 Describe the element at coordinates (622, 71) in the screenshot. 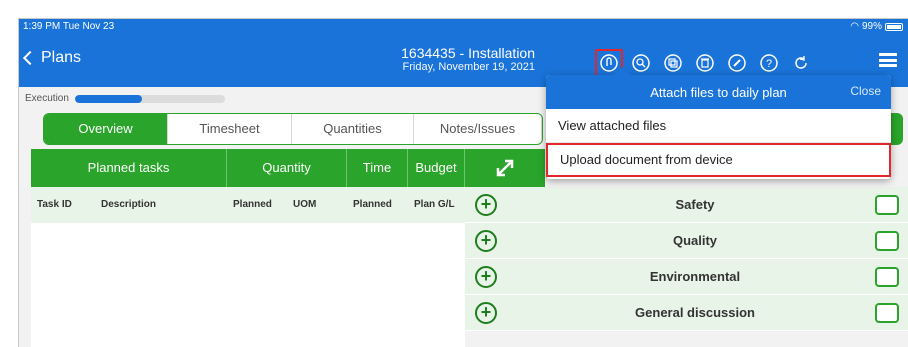

I see `popover-arrow` at that location.